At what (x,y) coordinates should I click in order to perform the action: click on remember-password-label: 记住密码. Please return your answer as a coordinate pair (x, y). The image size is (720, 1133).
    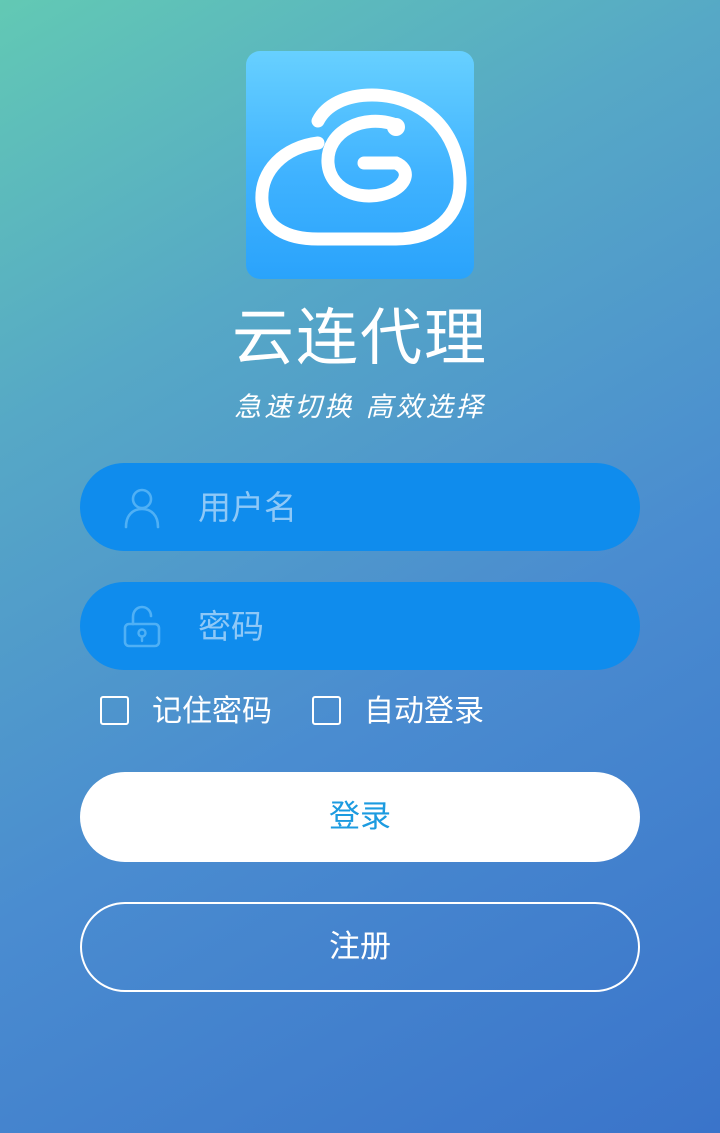
    Looking at the image, I should click on (212, 711).